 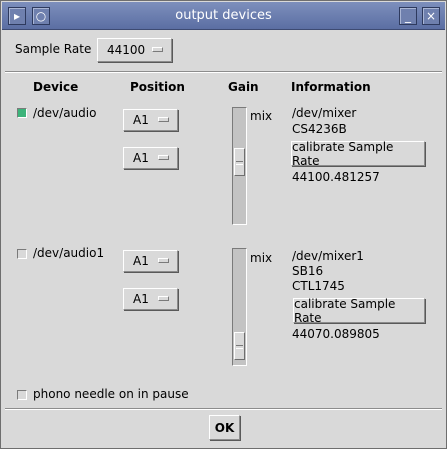 I want to click on header-position: Position, so click(x=157, y=87).